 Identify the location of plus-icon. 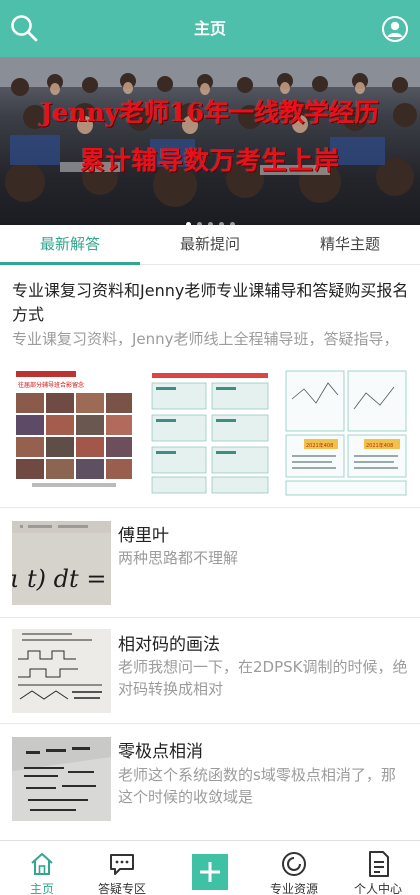
(210, 872).